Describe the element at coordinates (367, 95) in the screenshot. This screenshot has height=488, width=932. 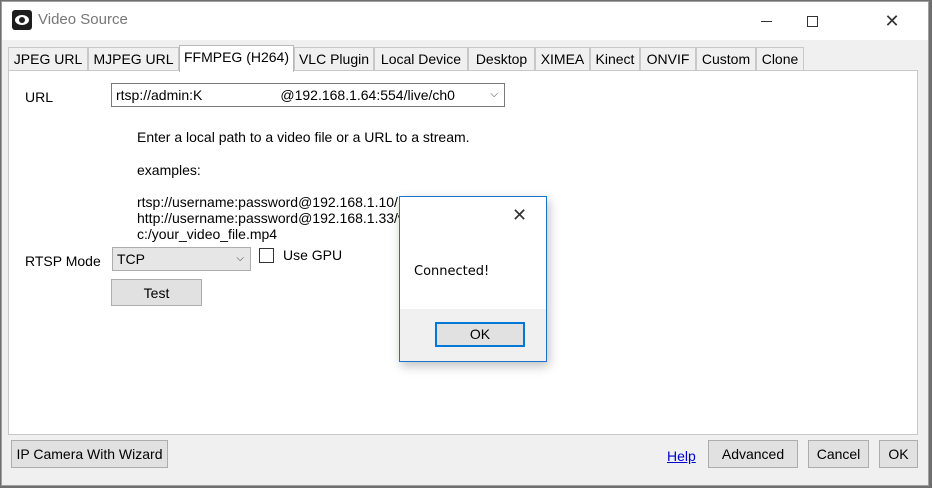
I see `url-value-suffix: @192.168.1.64:554/live/ch0` at that location.